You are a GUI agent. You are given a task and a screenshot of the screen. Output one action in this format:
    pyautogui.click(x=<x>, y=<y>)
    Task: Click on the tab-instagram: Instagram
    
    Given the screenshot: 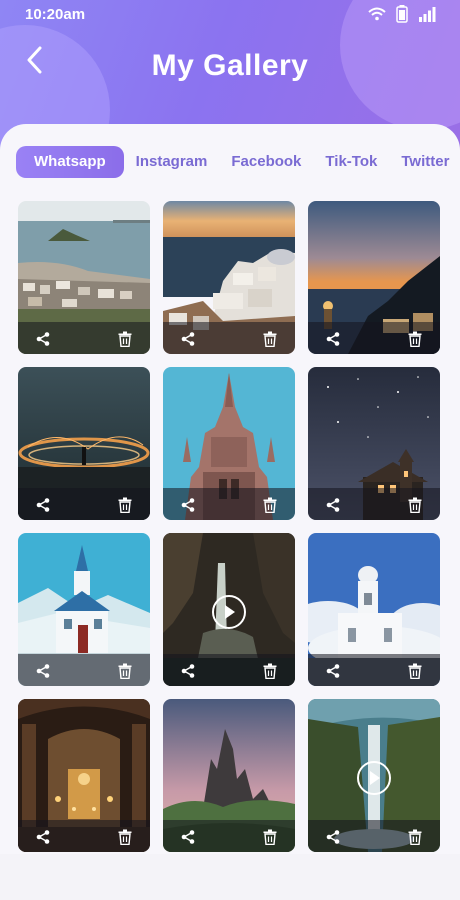 What is the action you would take?
    pyautogui.click(x=172, y=162)
    